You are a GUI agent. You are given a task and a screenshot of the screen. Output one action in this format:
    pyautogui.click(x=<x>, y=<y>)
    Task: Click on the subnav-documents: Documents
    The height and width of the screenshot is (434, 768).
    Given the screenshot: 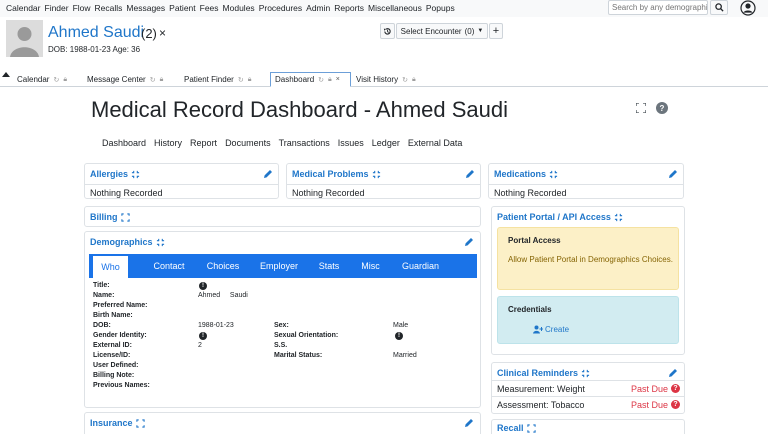 What is the action you would take?
    pyautogui.click(x=248, y=143)
    